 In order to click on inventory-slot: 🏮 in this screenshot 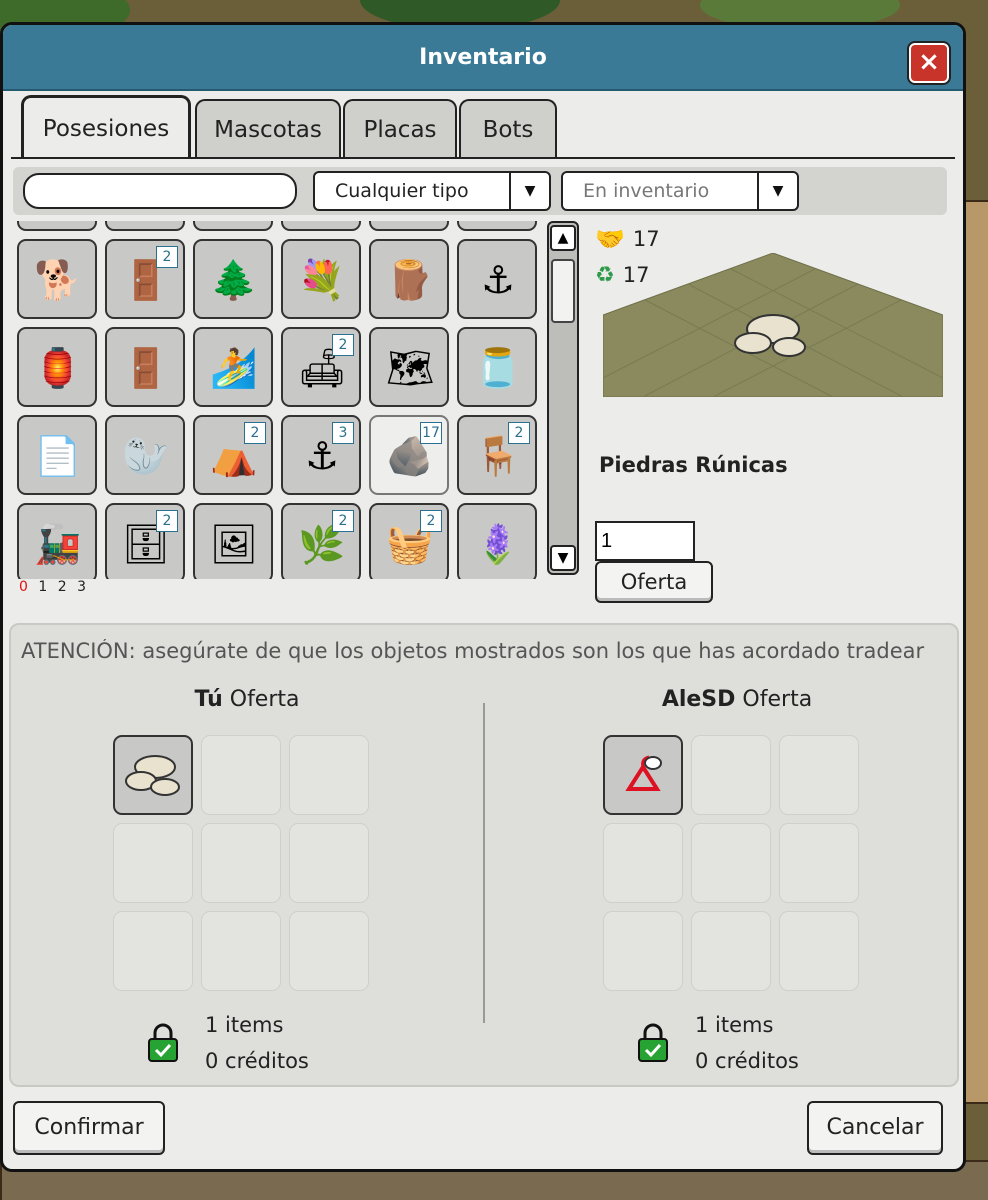, I will do `click(57, 367)`.